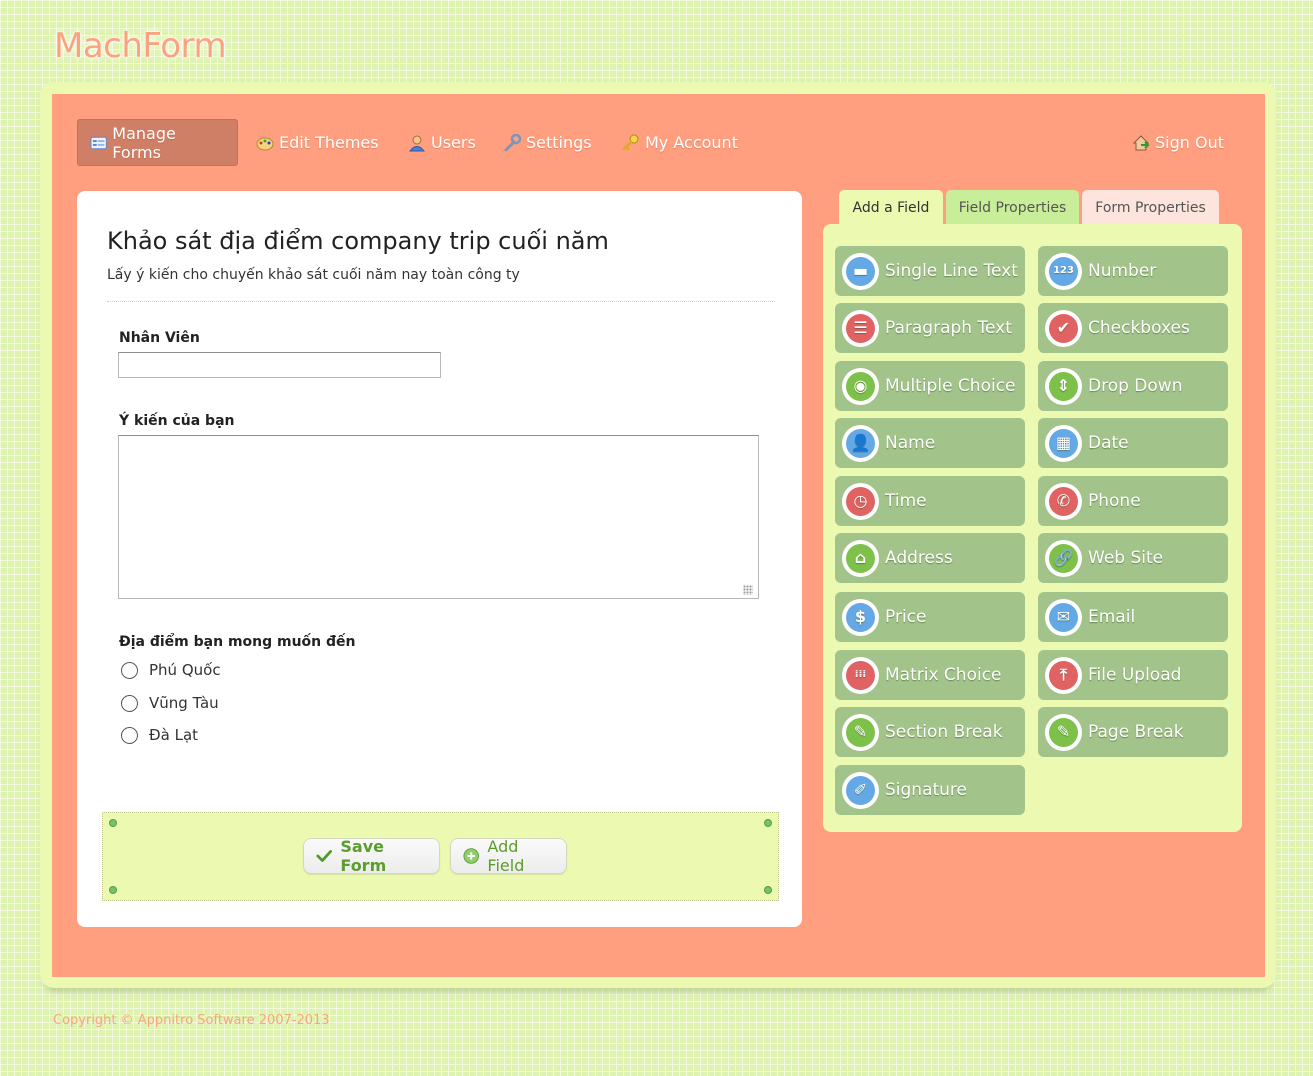 This screenshot has height=1076, width=1313. Describe the element at coordinates (680, 142) in the screenshot. I see `nav-my-account: My Account` at that location.